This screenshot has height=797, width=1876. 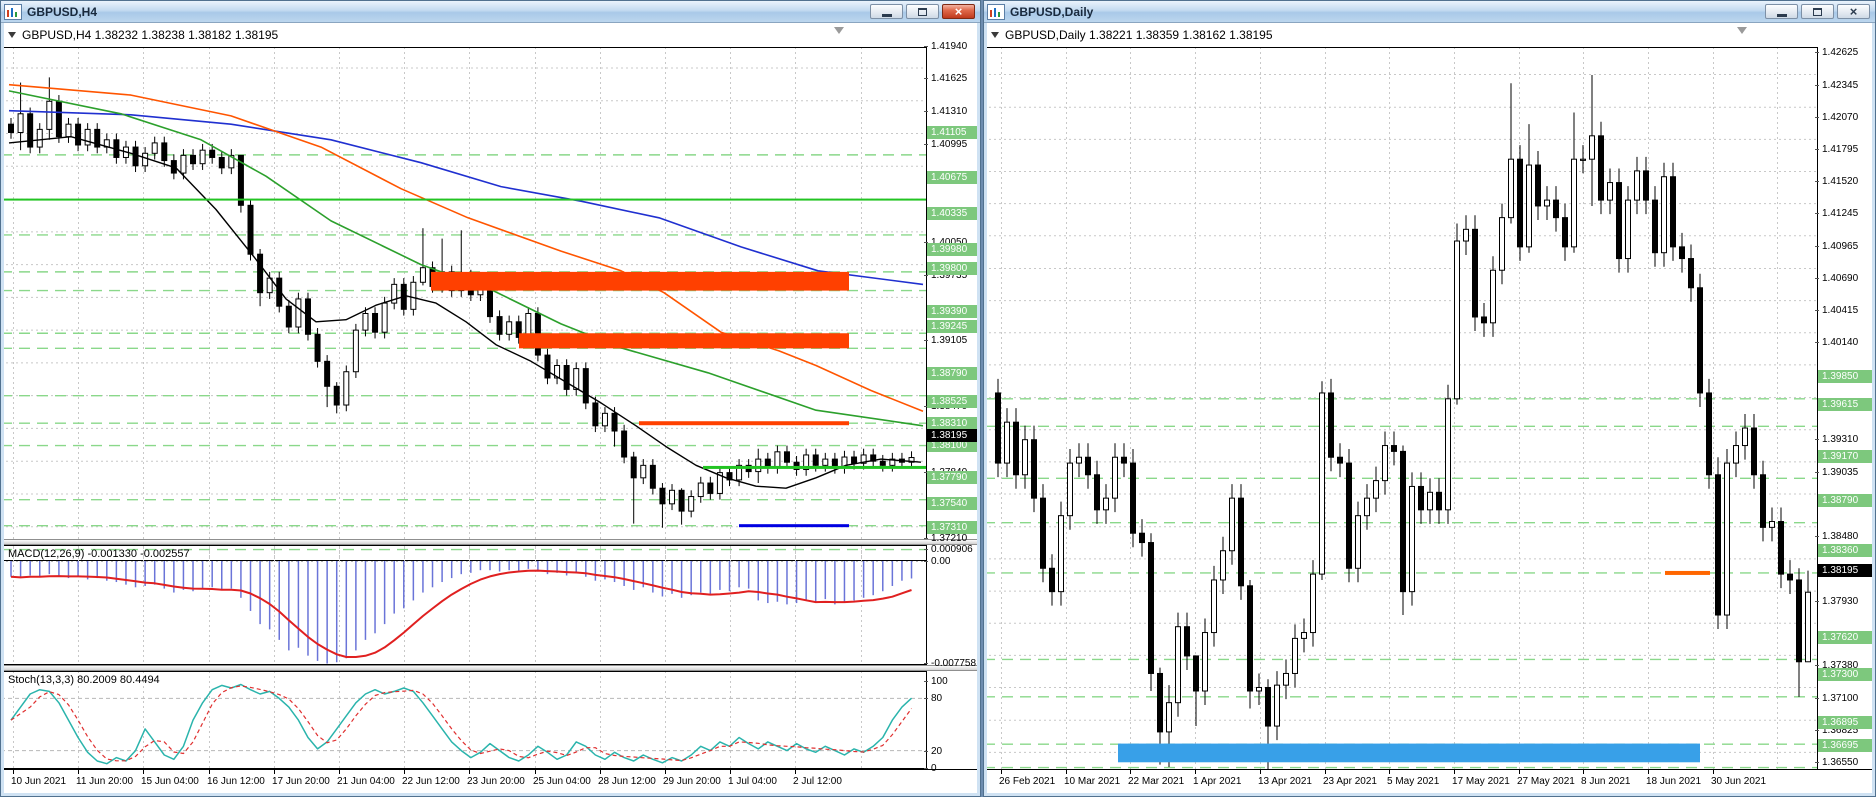 What do you see at coordinates (562, 781) in the screenshot?
I see `time-axis-label: 25 Jun 04:00` at bounding box center [562, 781].